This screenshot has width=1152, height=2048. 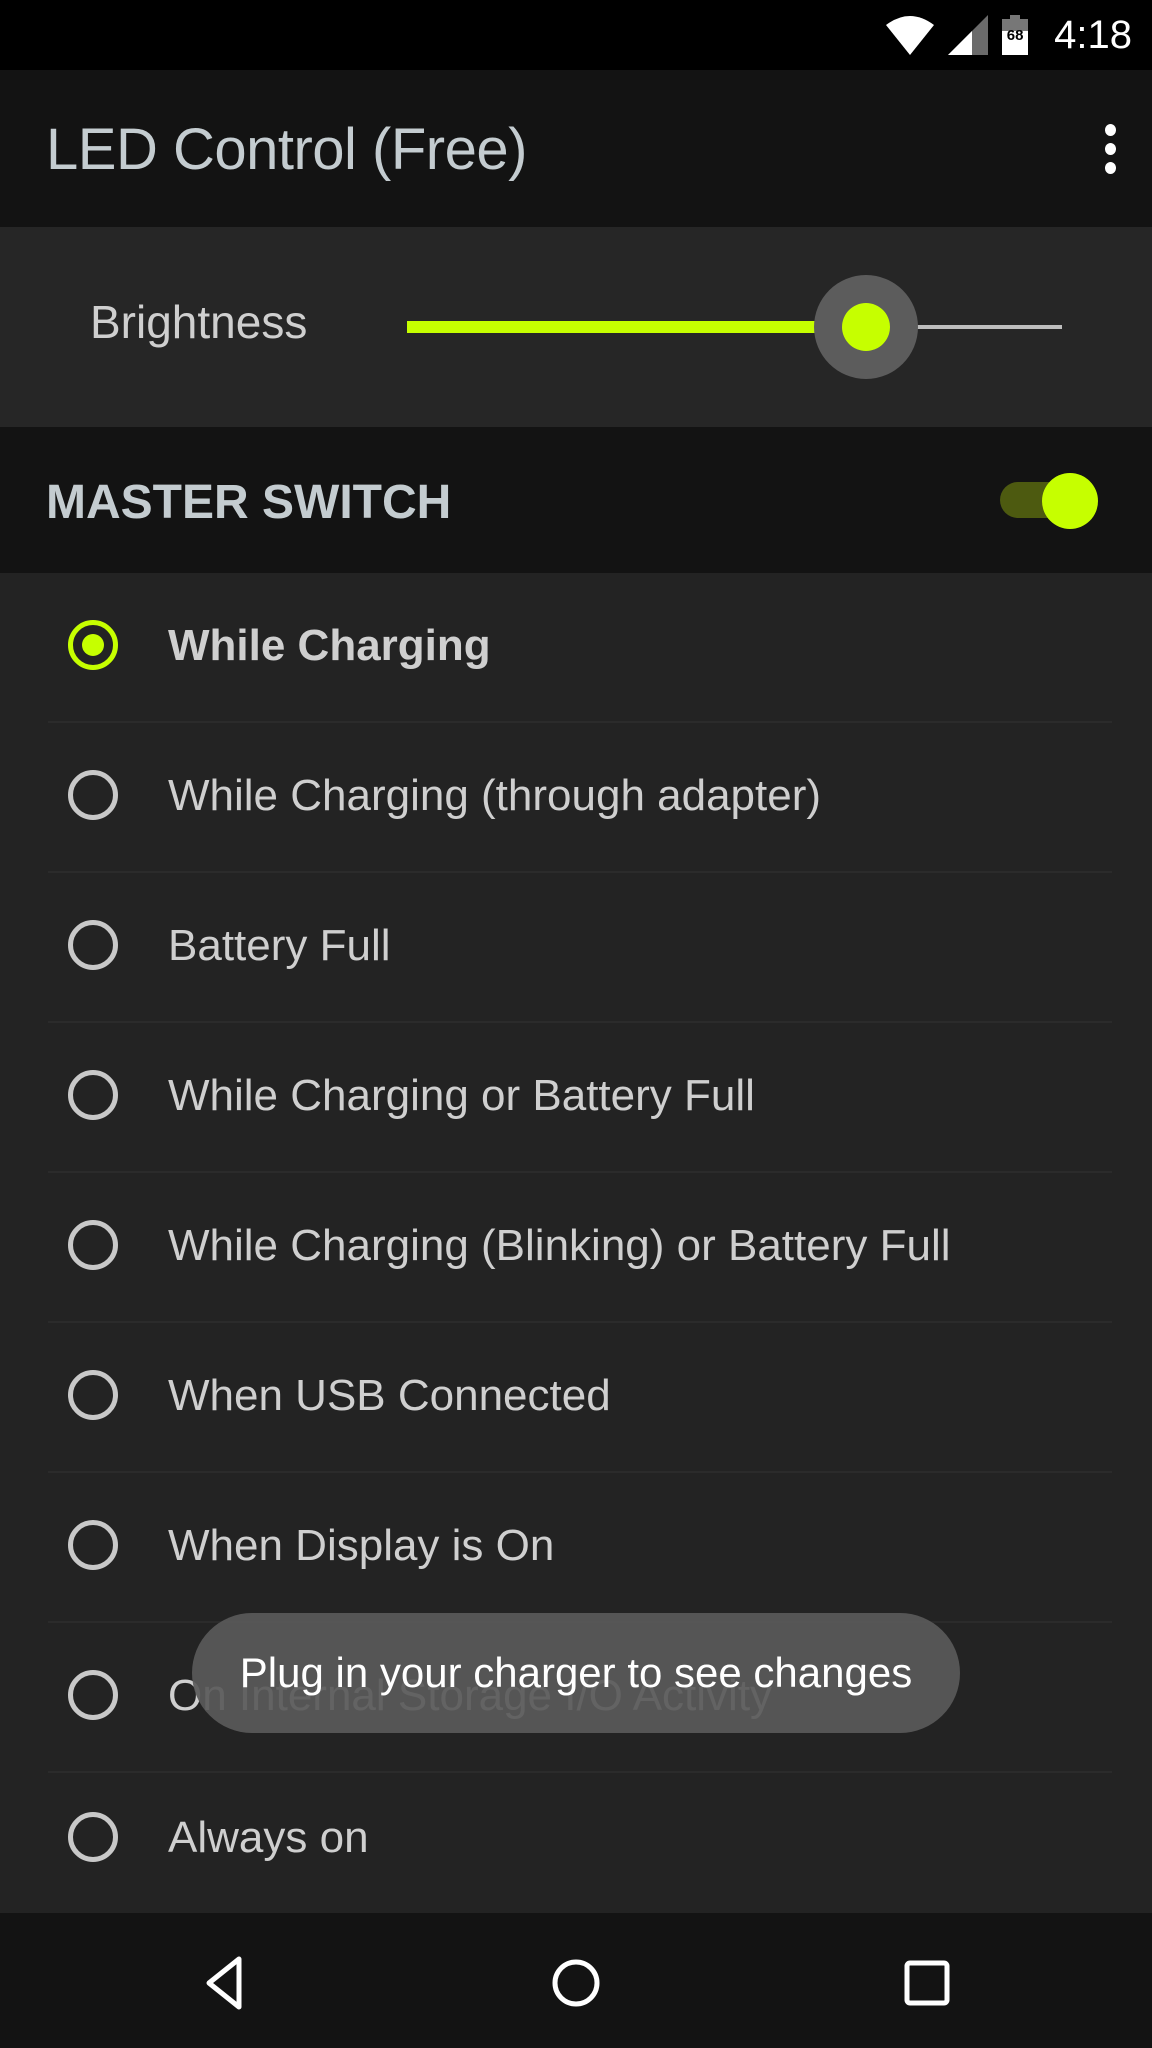 What do you see at coordinates (1110, 149) in the screenshot?
I see `overflow-menu-icon` at bounding box center [1110, 149].